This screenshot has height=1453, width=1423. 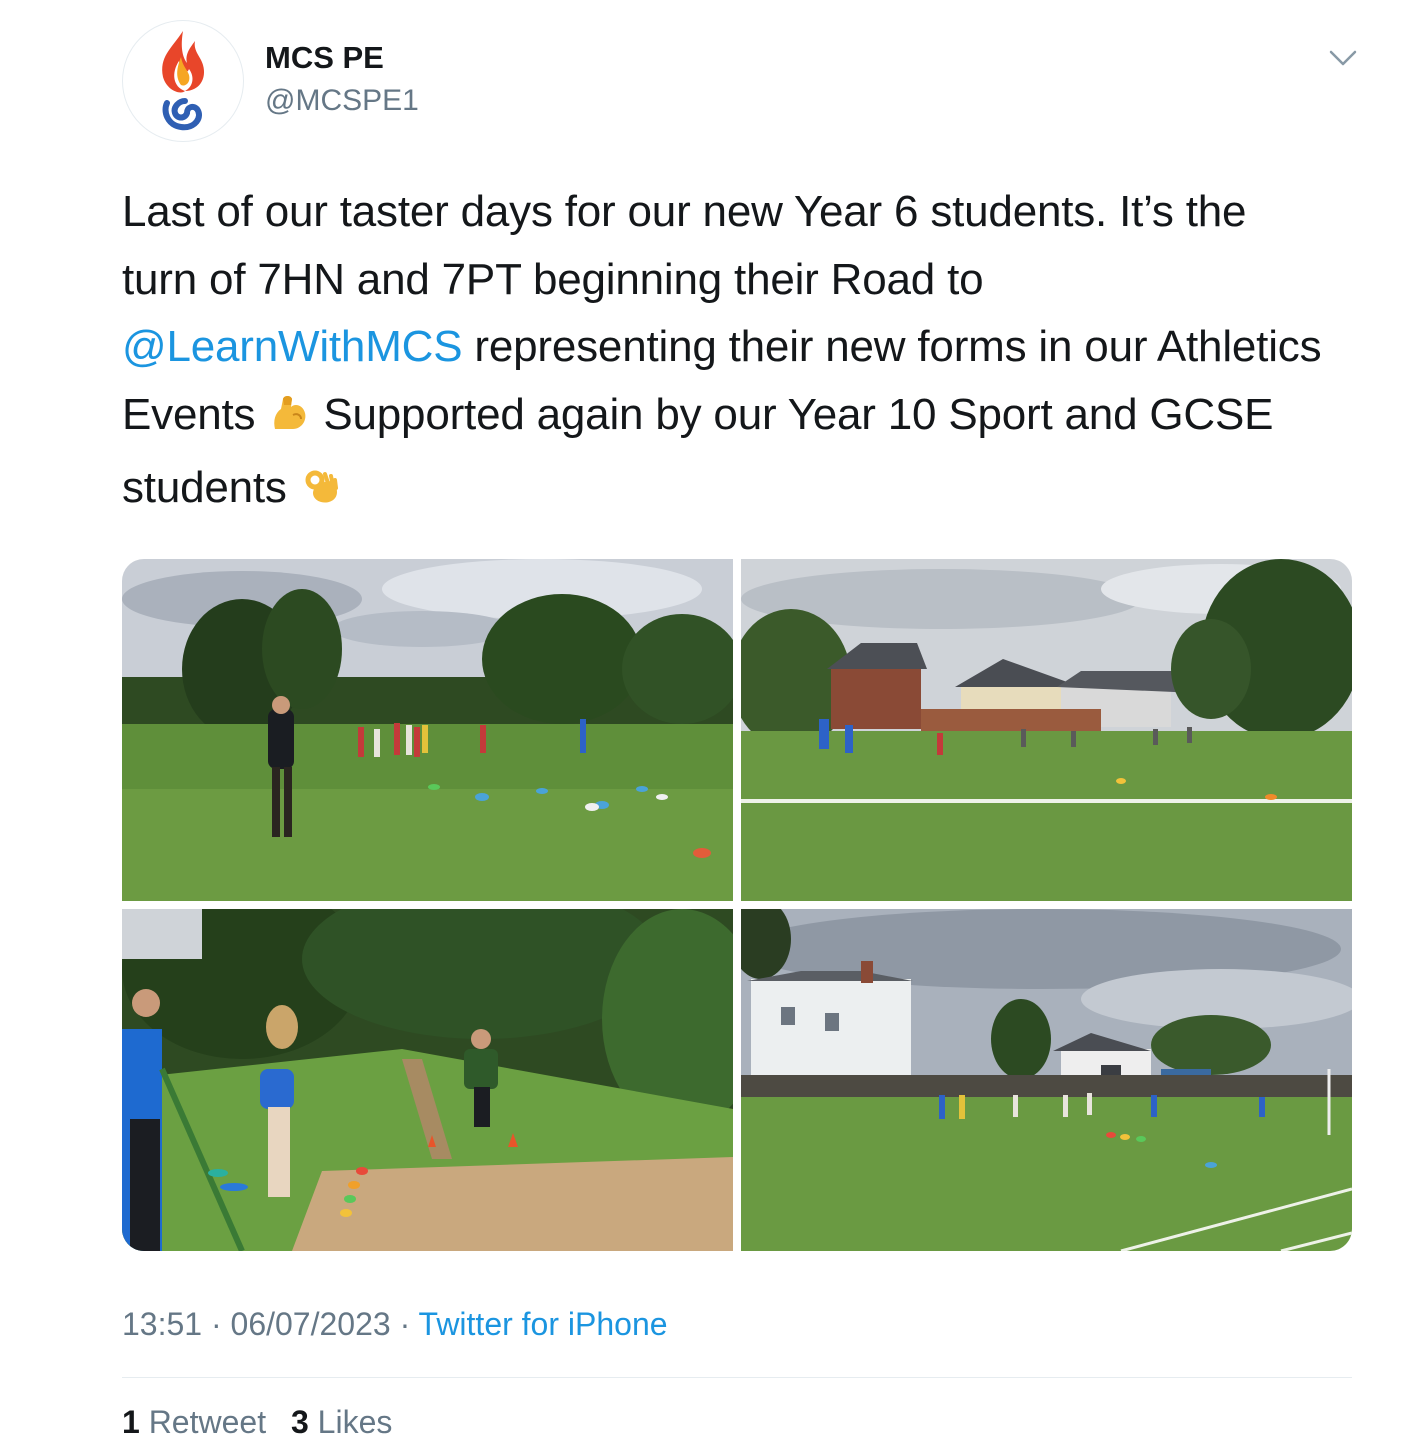 What do you see at coordinates (324, 58) in the screenshot?
I see `author-display-name: MCS PE` at bounding box center [324, 58].